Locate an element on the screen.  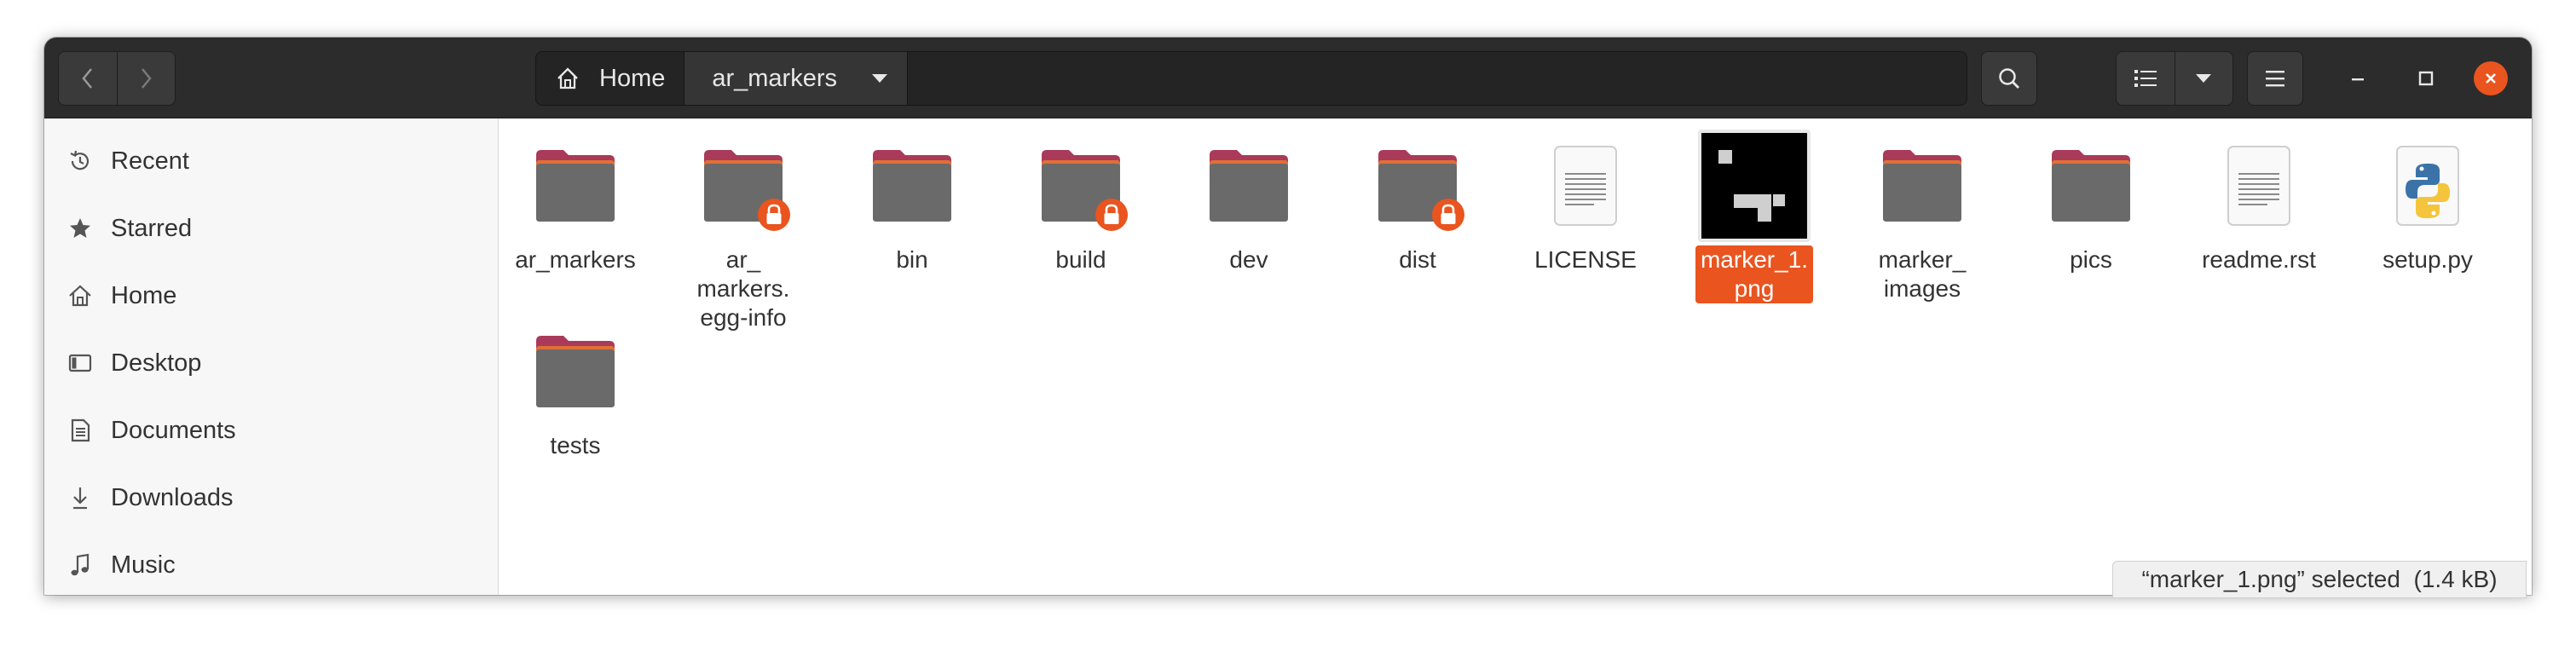
chevron-left-icon is located at coordinates (87, 78).